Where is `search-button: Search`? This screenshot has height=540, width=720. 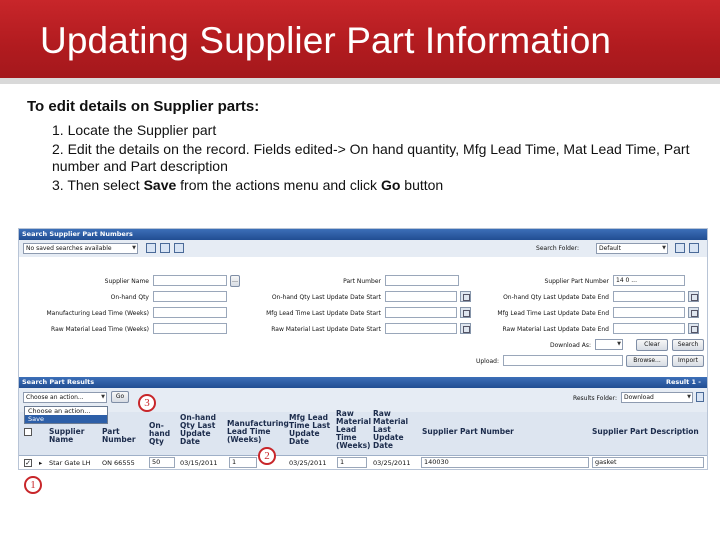
search-button: Search is located at coordinates (688, 345).